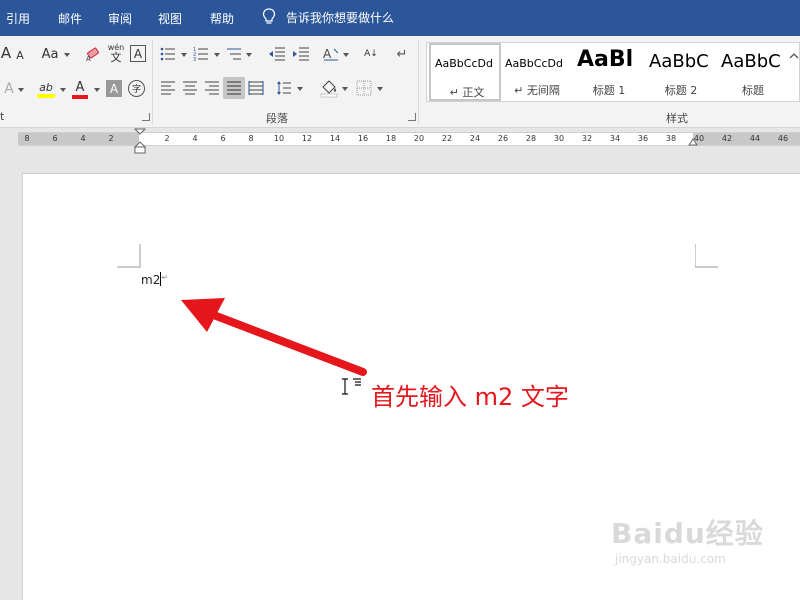 The width and height of the screenshot is (800, 600). What do you see at coordinates (531, 138) in the screenshot?
I see `ruler-number: 28` at bounding box center [531, 138].